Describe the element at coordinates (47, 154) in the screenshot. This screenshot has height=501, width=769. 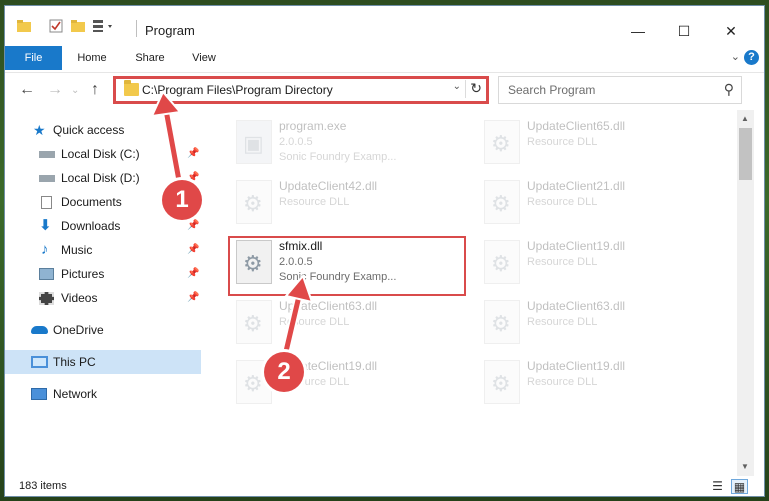
I see `drive-icon` at that location.